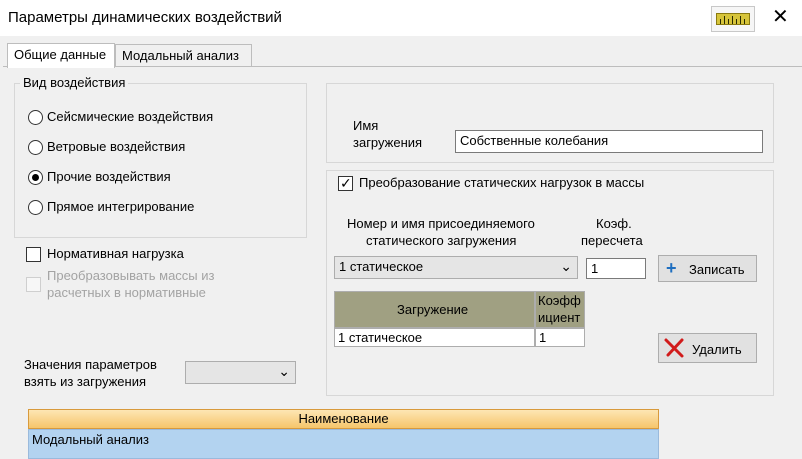 The image size is (802, 459). Describe the element at coordinates (33, 284) in the screenshot. I see `convert-masses-checkbox` at that location.